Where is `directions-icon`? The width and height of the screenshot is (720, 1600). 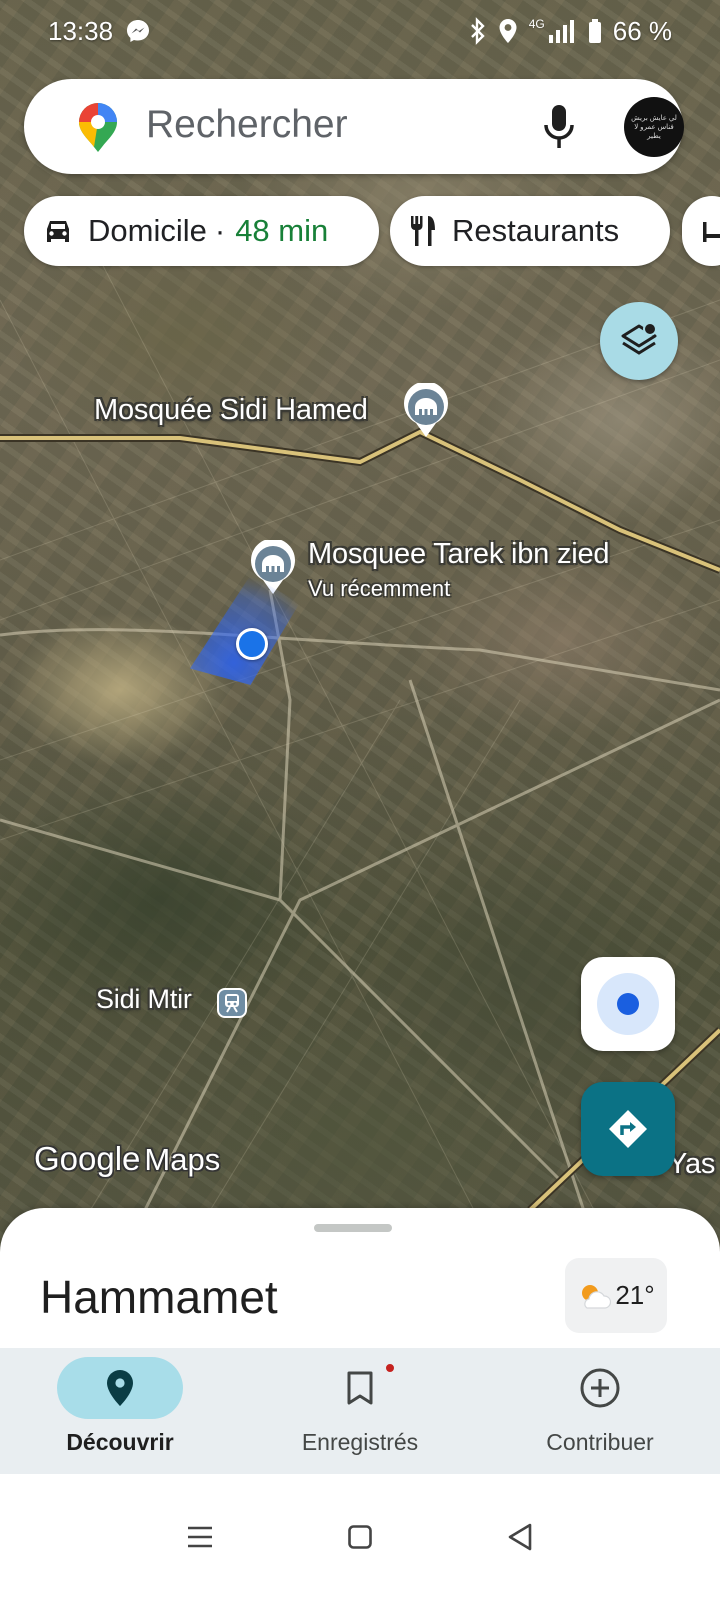 directions-icon is located at coordinates (628, 1129).